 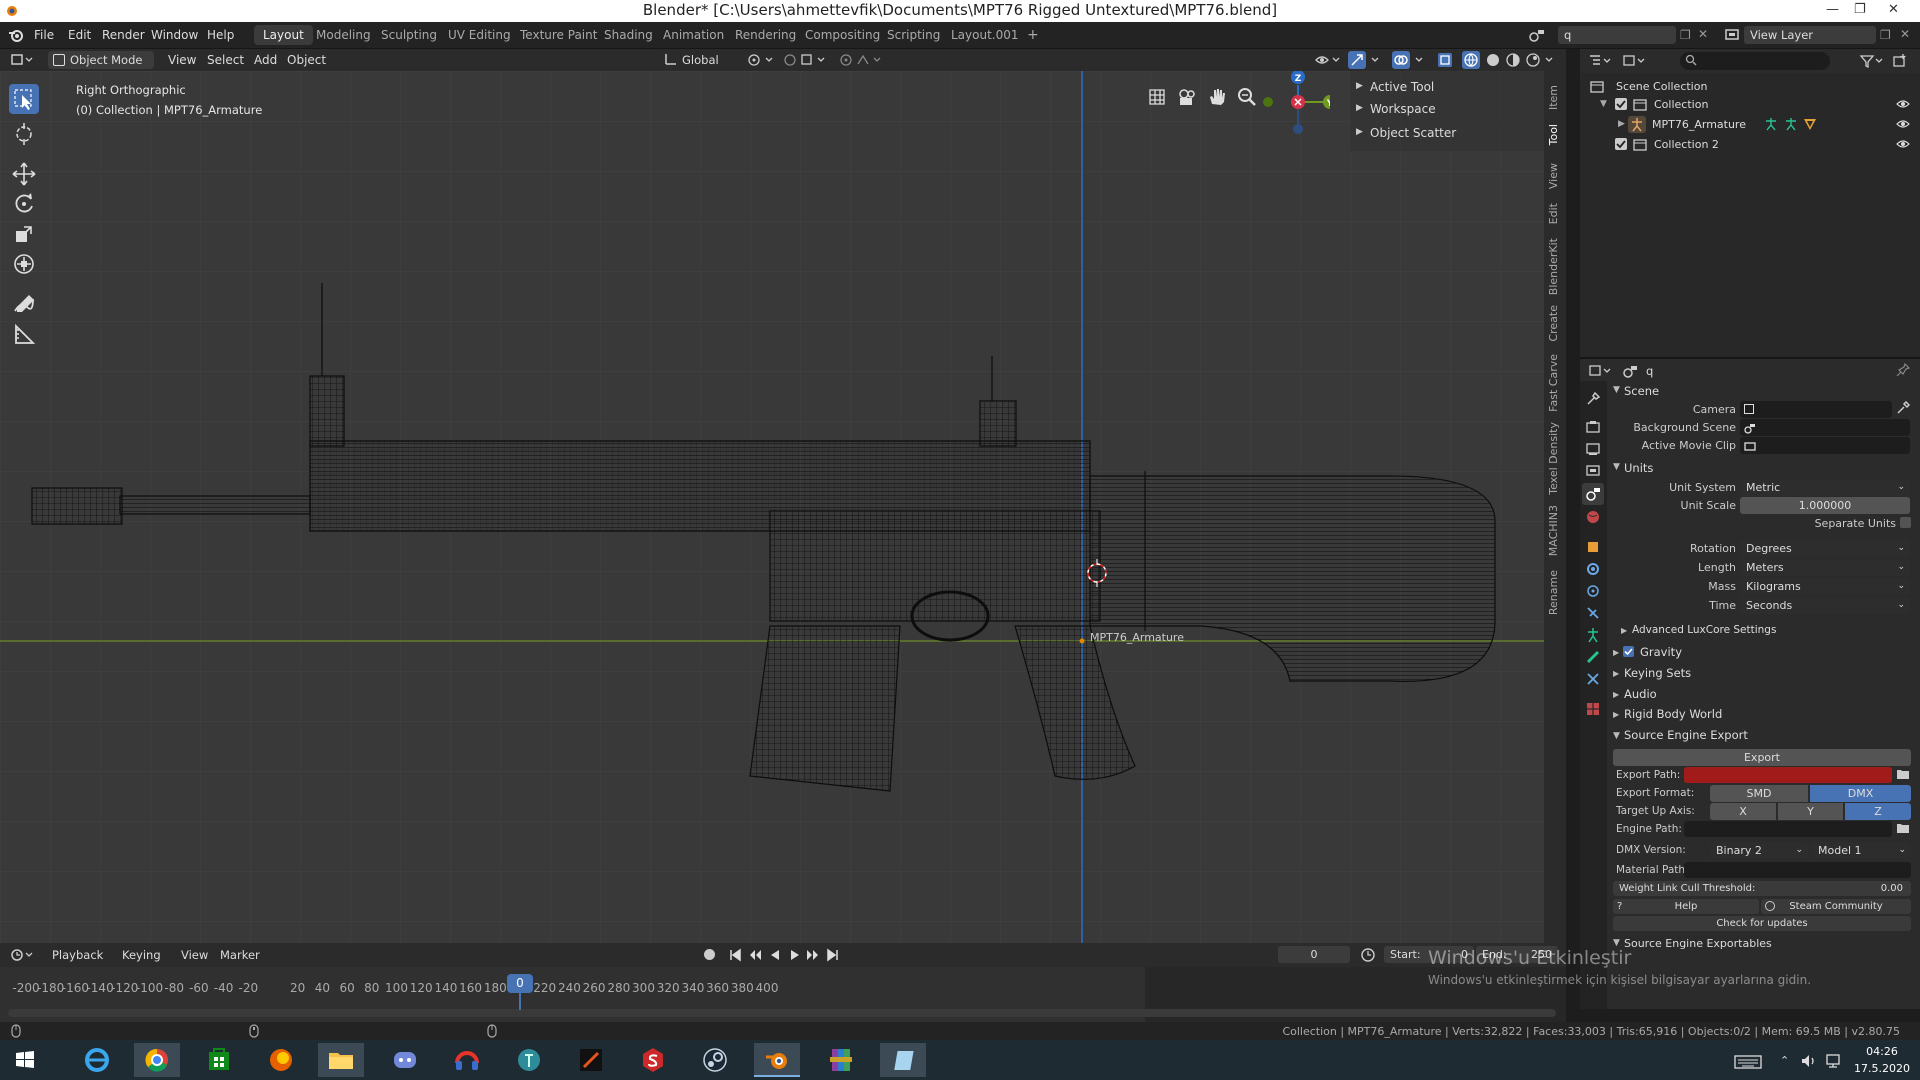 I want to click on tab-compositing: Compositing, so click(x=842, y=35).